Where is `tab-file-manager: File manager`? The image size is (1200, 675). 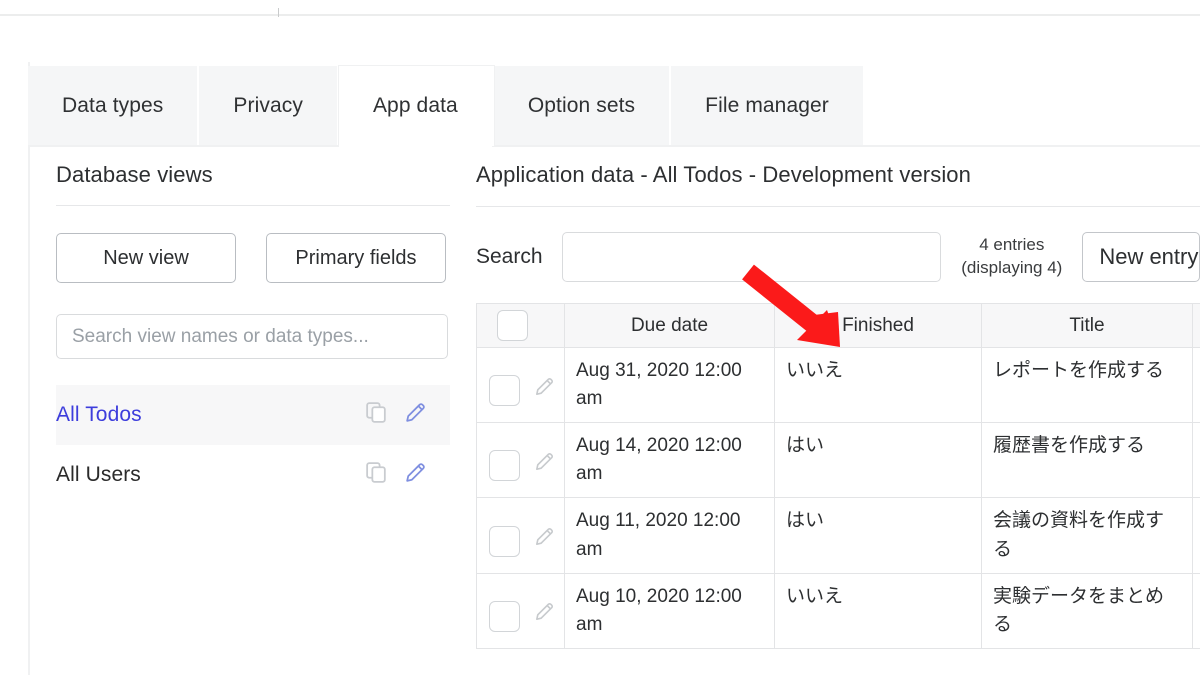 tab-file-manager: File manager is located at coordinates (768, 106).